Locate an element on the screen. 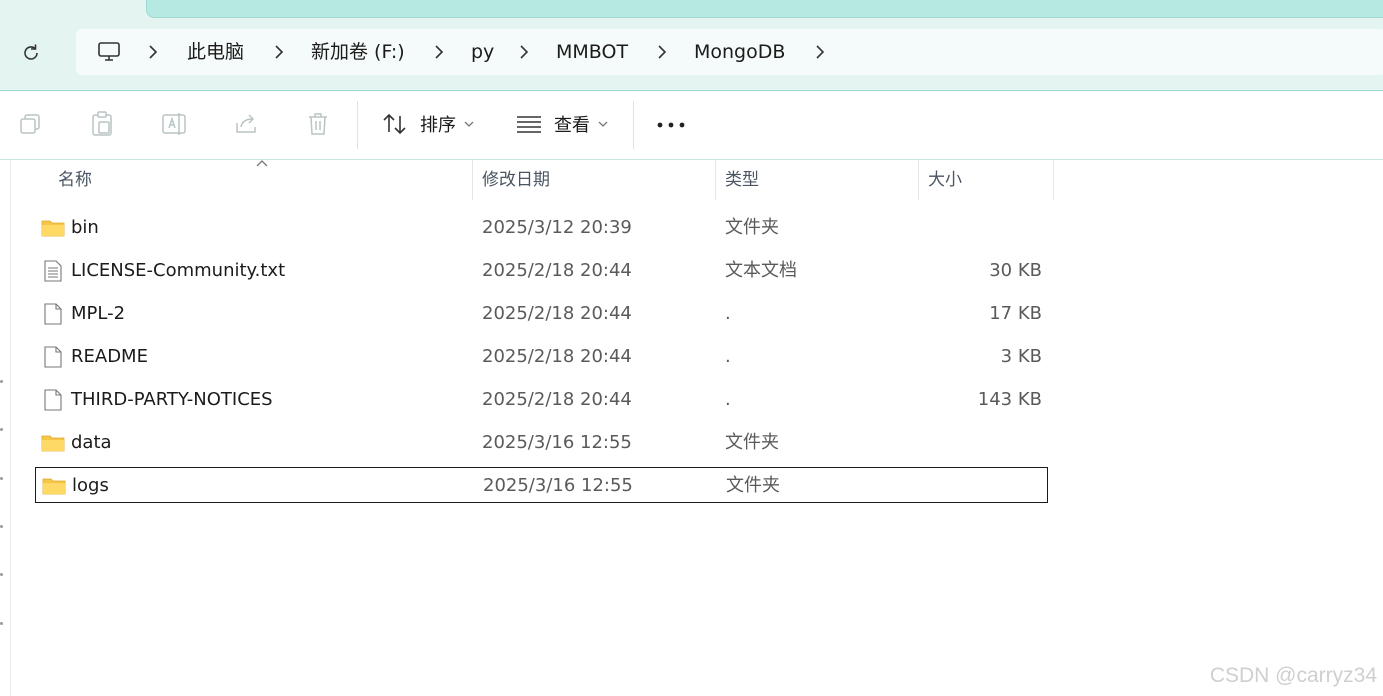 This screenshot has width=1383, height=696. file-name: logs is located at coordinates (90, 485).